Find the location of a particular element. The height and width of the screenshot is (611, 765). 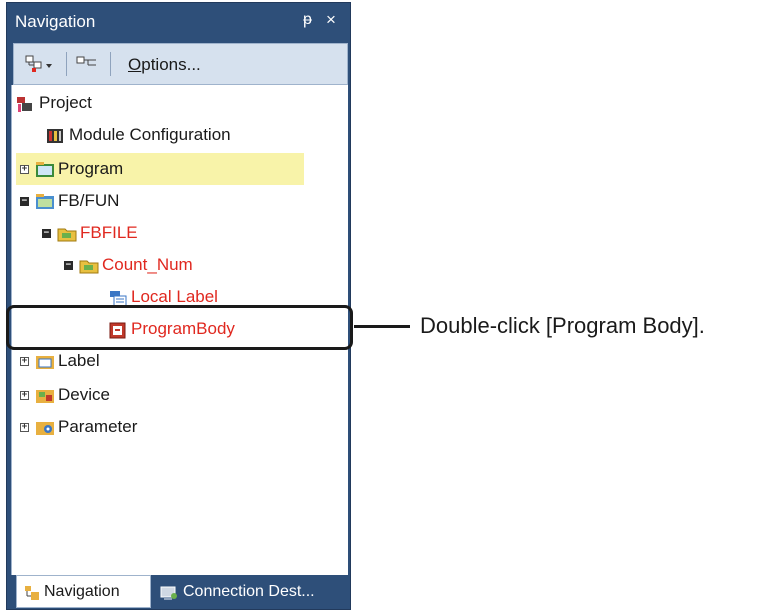

tree-item-program: + Program is located at coordinates (71, 169).